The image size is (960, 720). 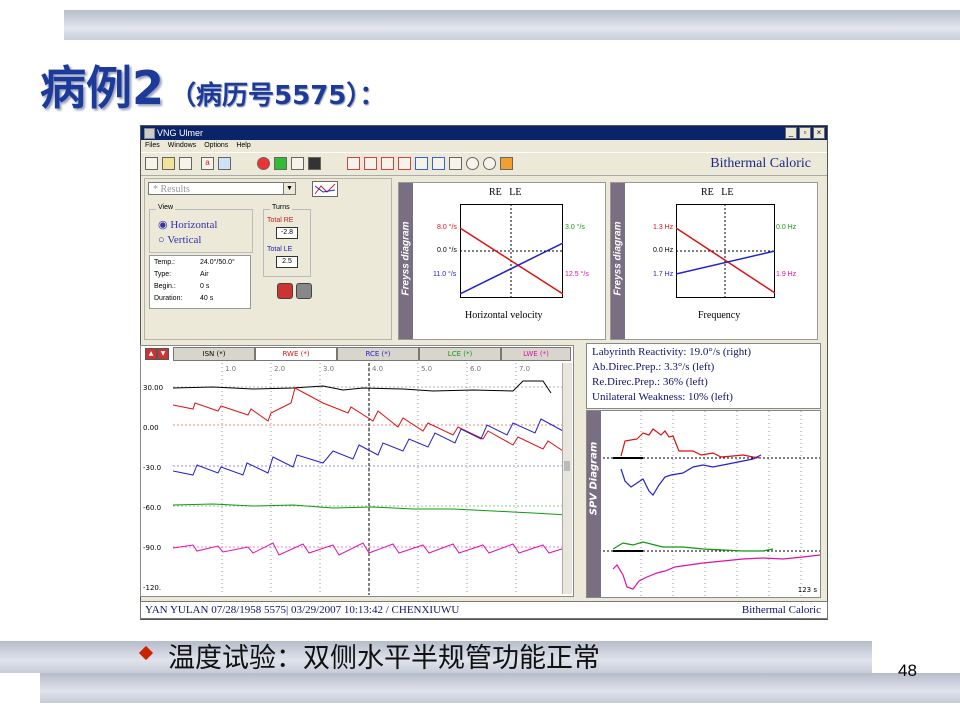 What do you see at coordinates (151, 163) in the screenshot?
I see `new-file-icon` at bounding box center [151, 163].